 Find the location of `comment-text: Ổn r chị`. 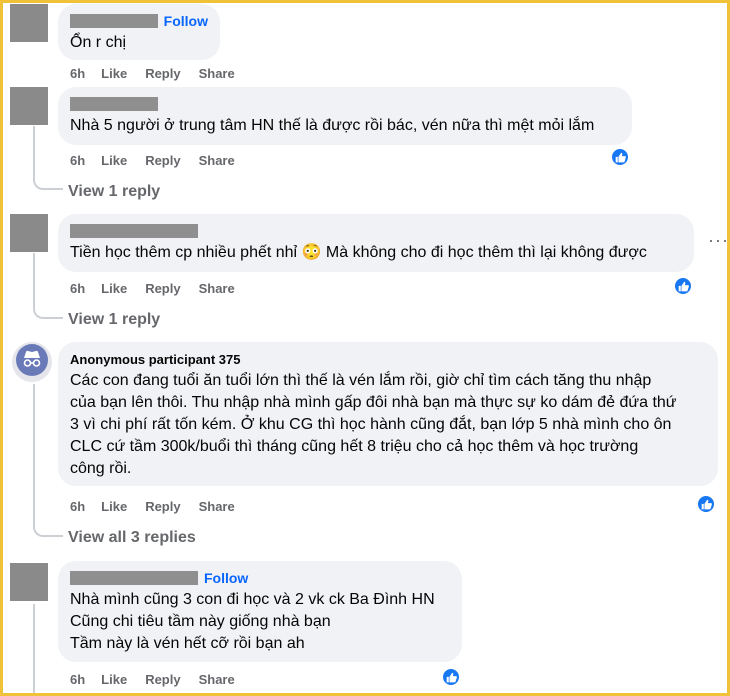

comment-text: Ổn r chị is located at coordinates (98, 42).